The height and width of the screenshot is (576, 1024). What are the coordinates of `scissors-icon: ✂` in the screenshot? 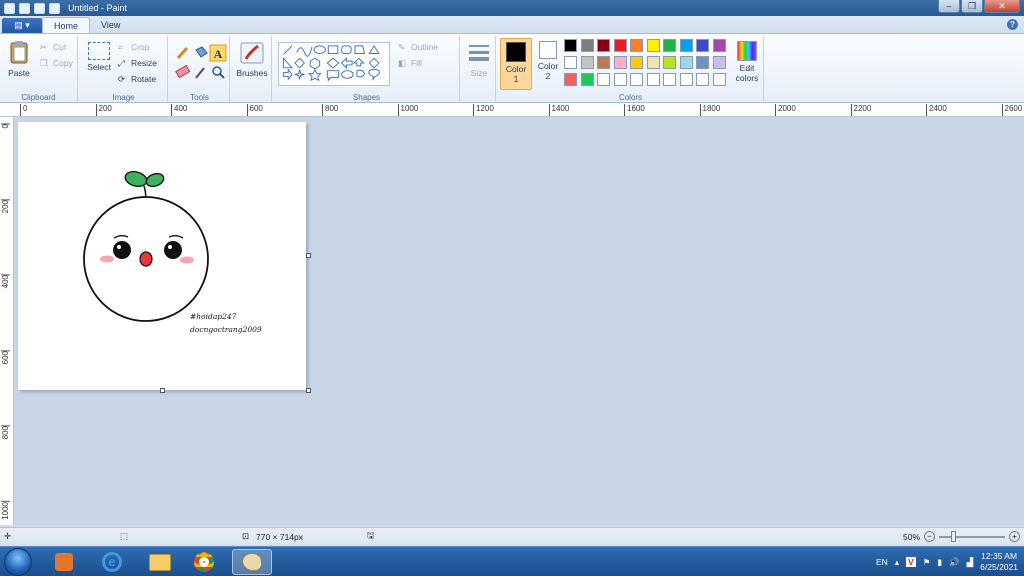 It's located at (44, 47).